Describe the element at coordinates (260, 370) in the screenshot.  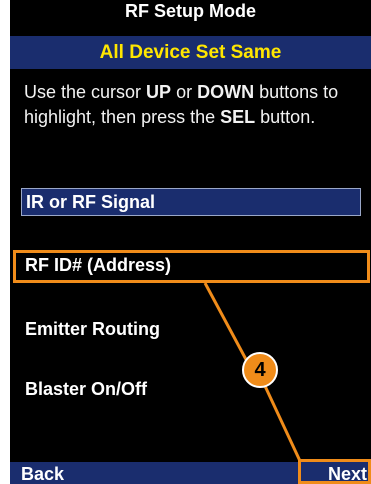
I see `step-number-badge: 4` at that location.